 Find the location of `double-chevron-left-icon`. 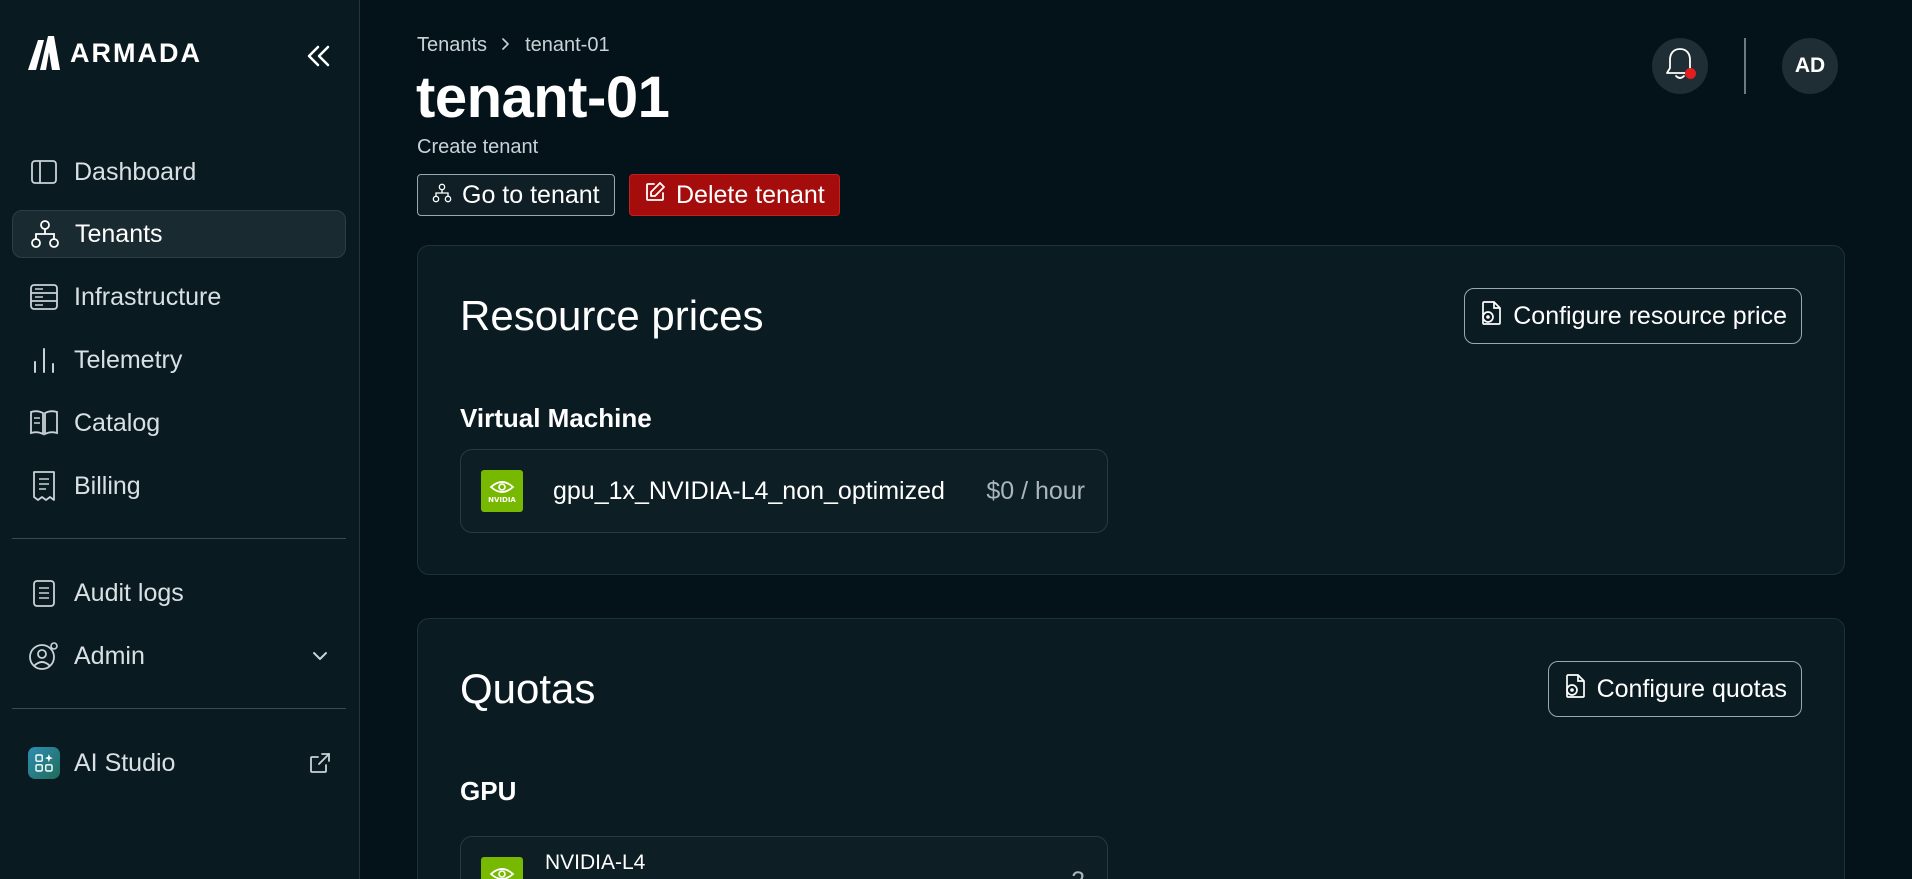

double-chevron-left-icon is located at coordinates (318, 56).